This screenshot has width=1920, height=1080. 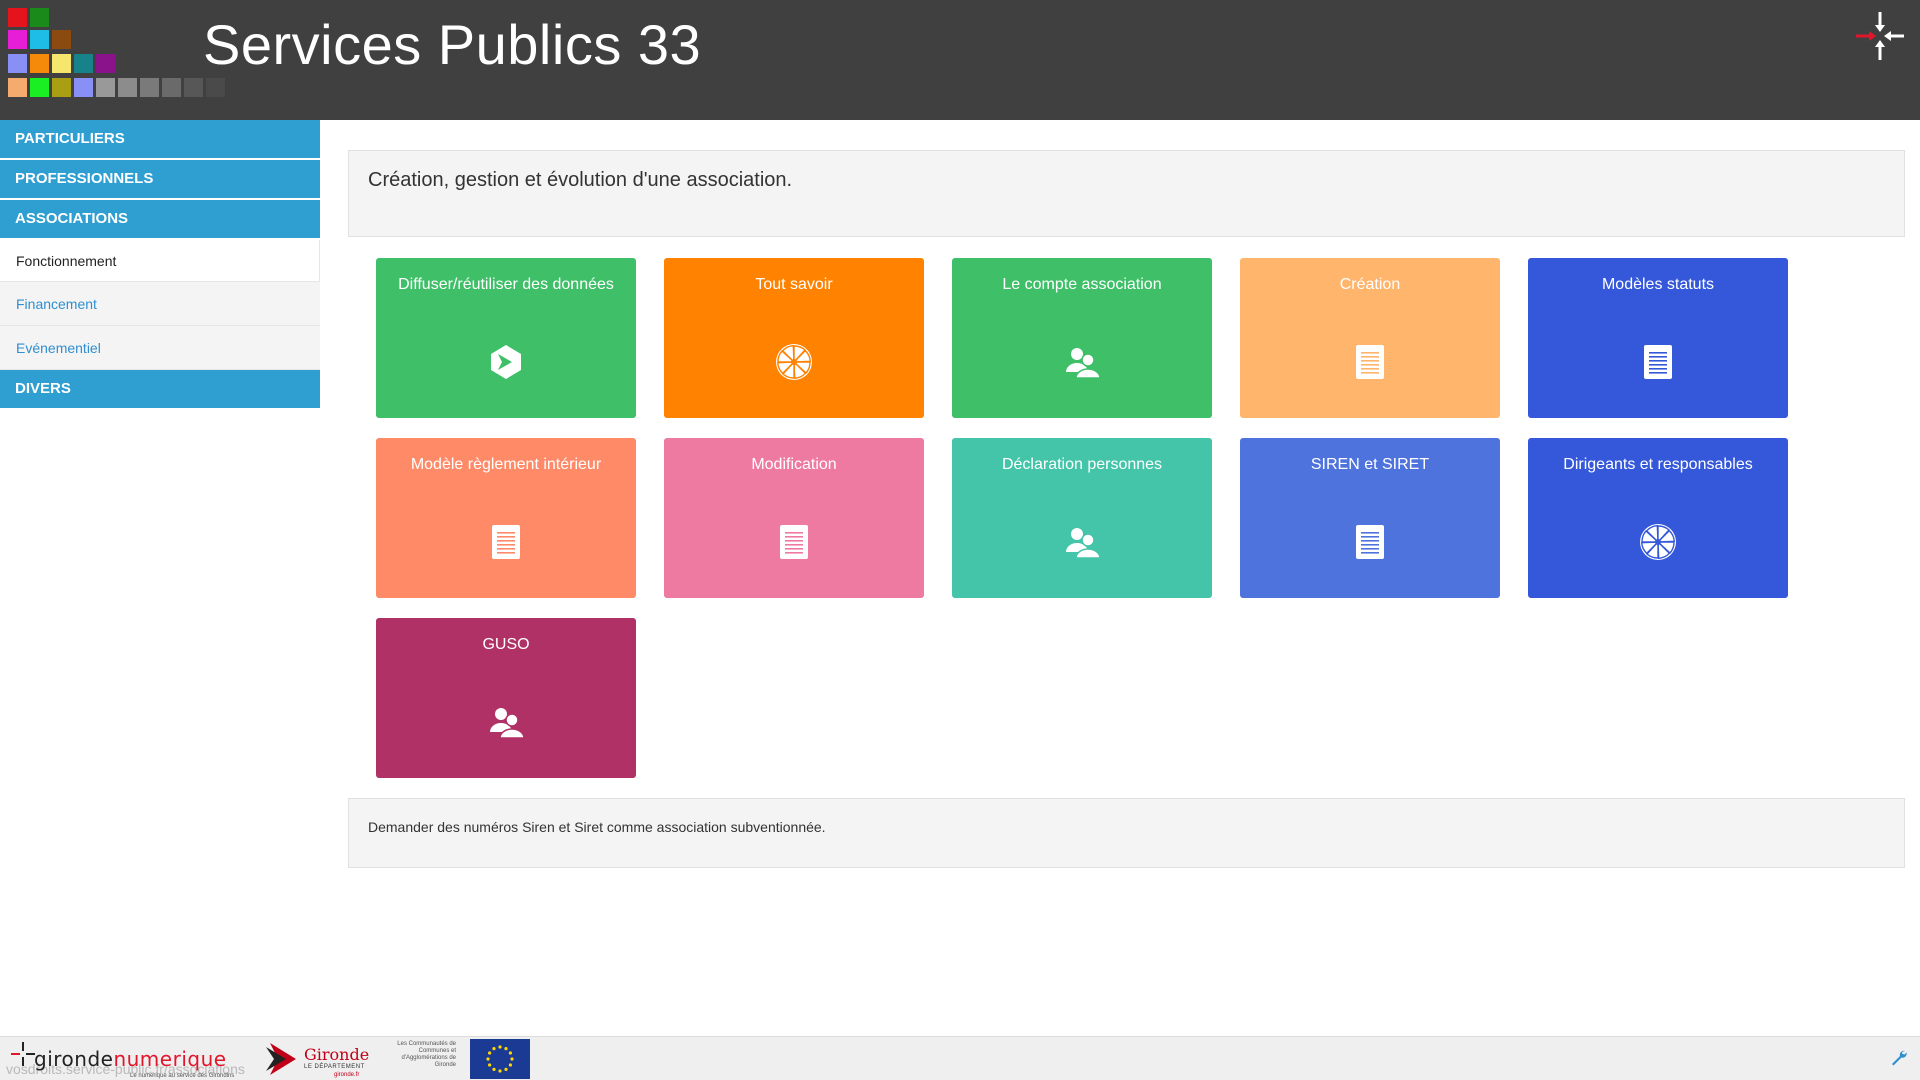 What do you see at coordinates (1658, 338) in the screenshot?
I see `tile-5: Modèles statuts` at bounding box center [1658, 338].